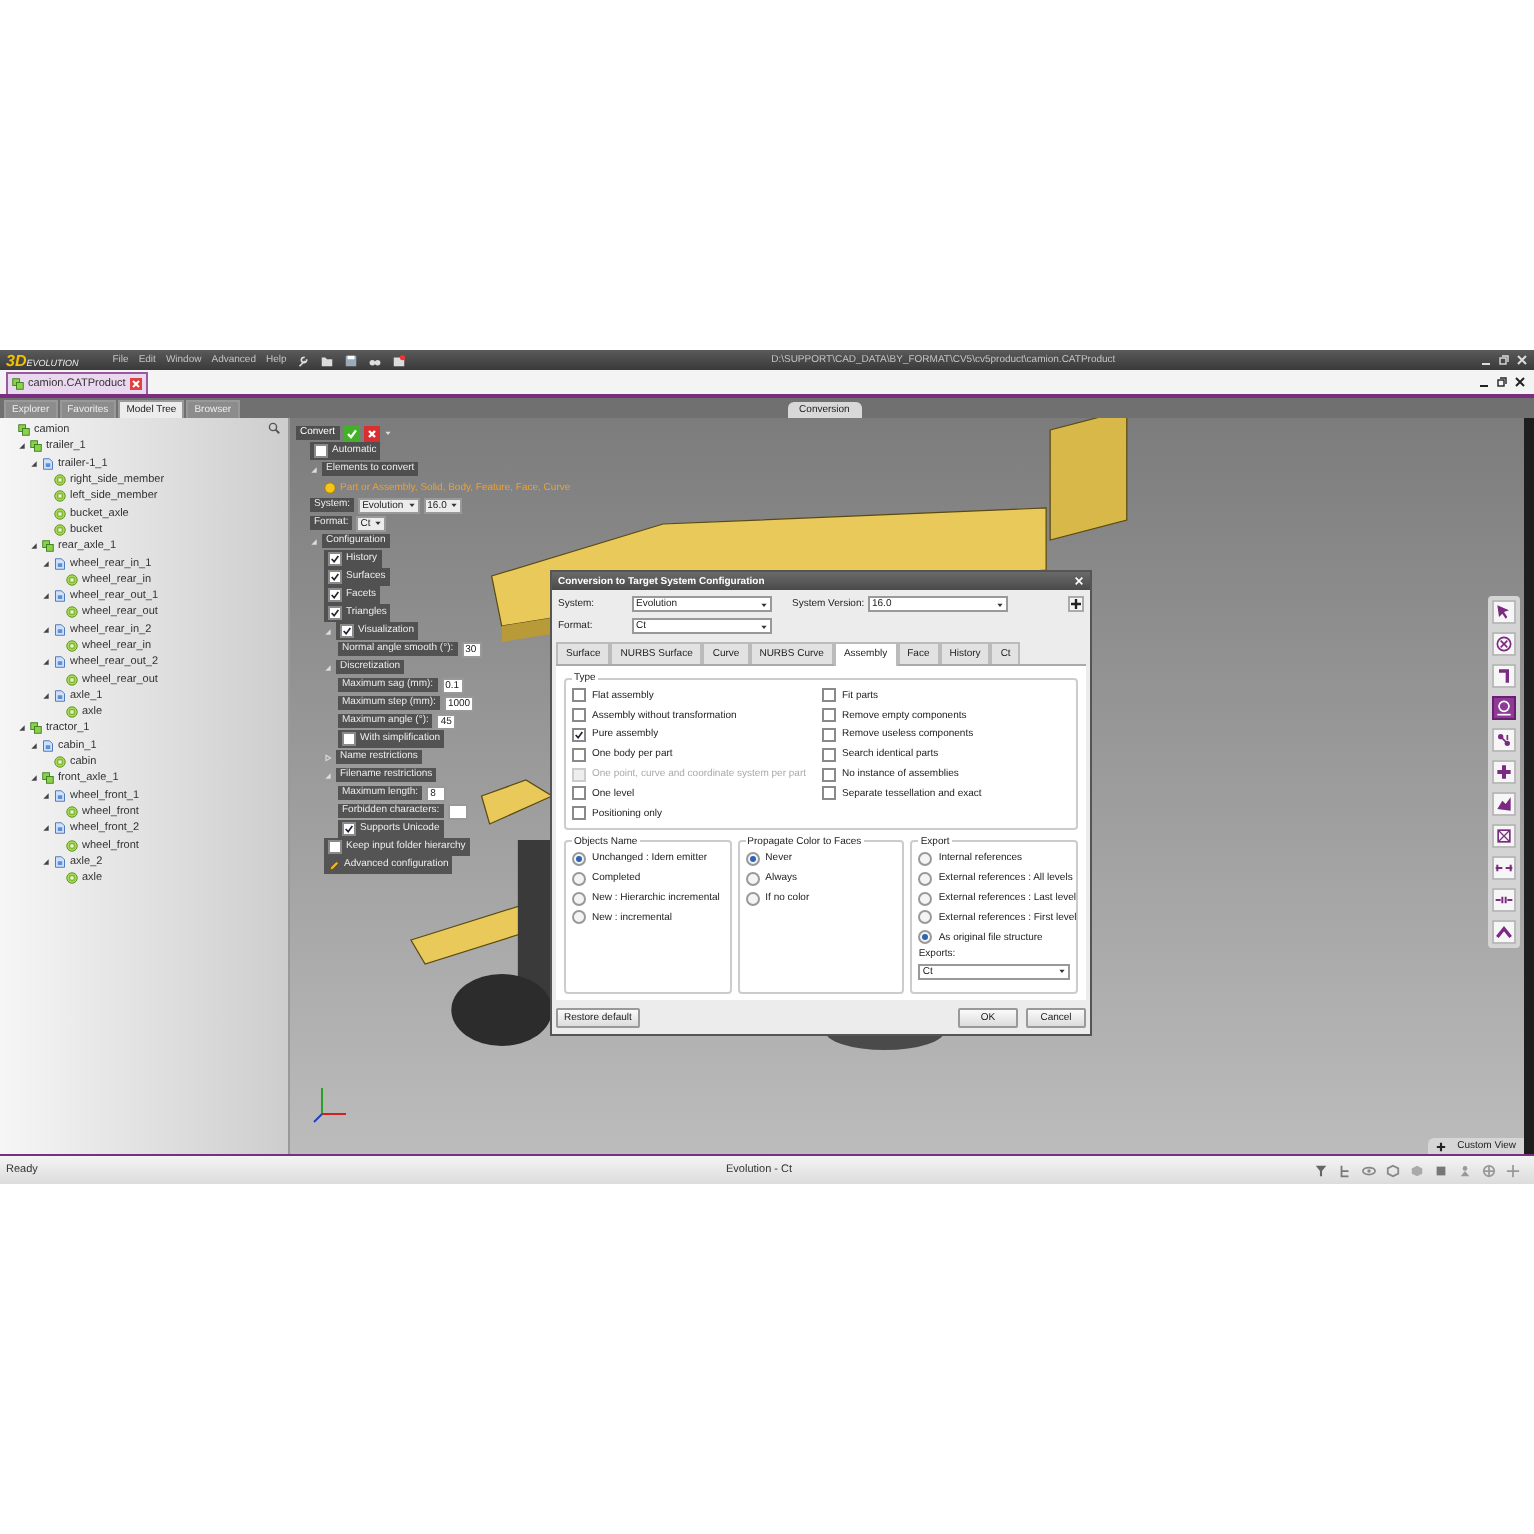 This screenshot has width=1534, height=1534. I want to click on tree-icon, so click(1345, 1170).